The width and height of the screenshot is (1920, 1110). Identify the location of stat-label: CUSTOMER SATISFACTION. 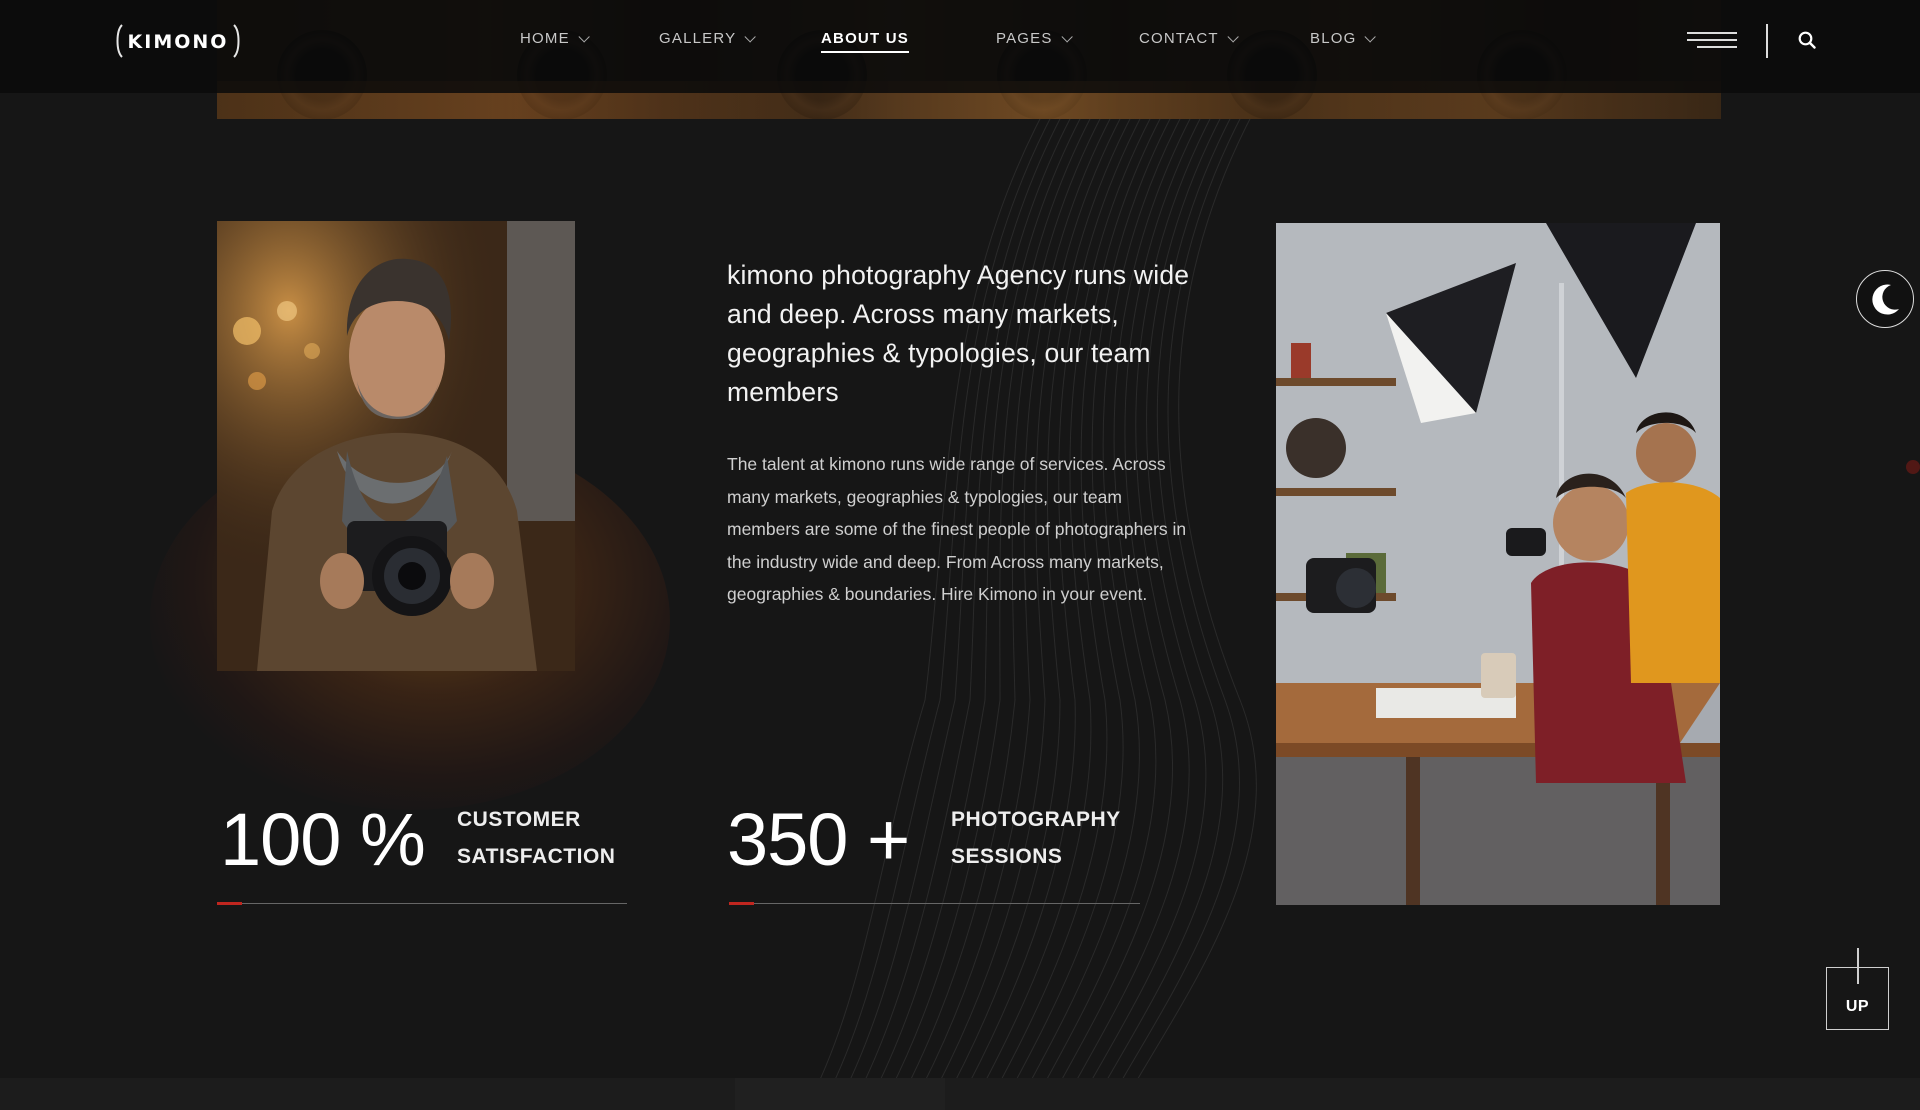
(536, 838).